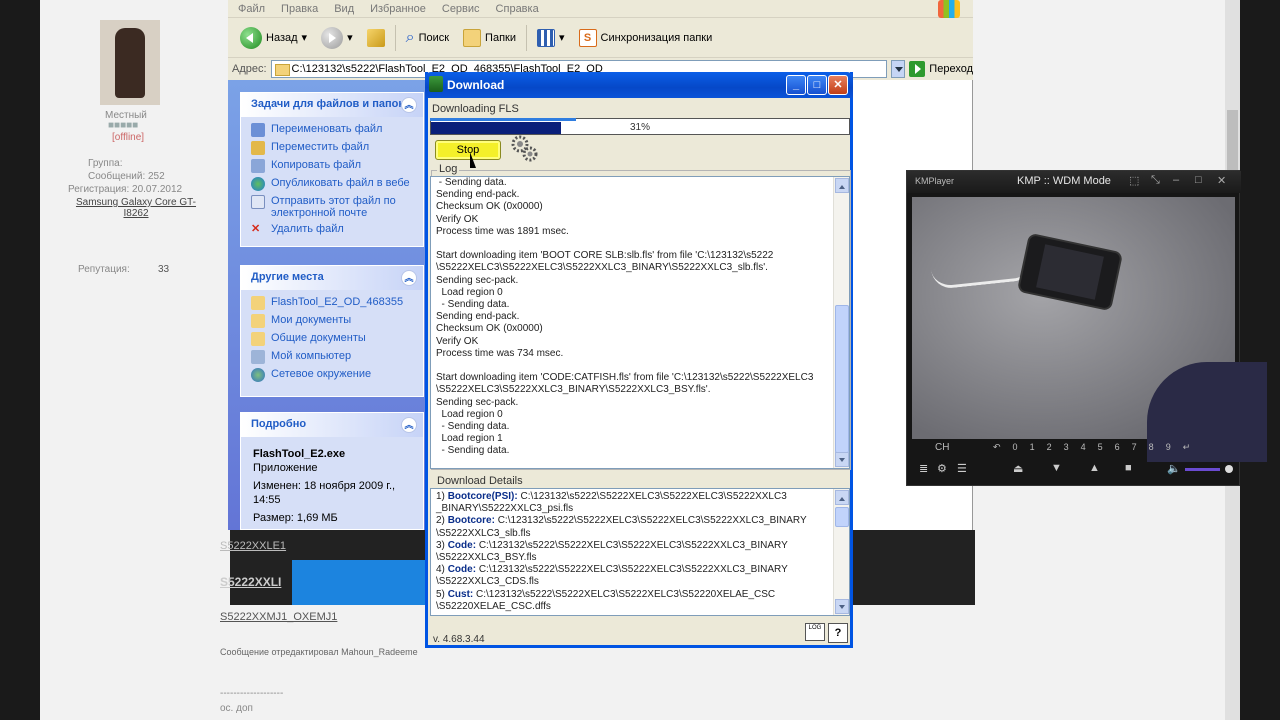 The image size is (1280, 720). I want to click on place-network: Сетевое окружение, so click(332, 375).